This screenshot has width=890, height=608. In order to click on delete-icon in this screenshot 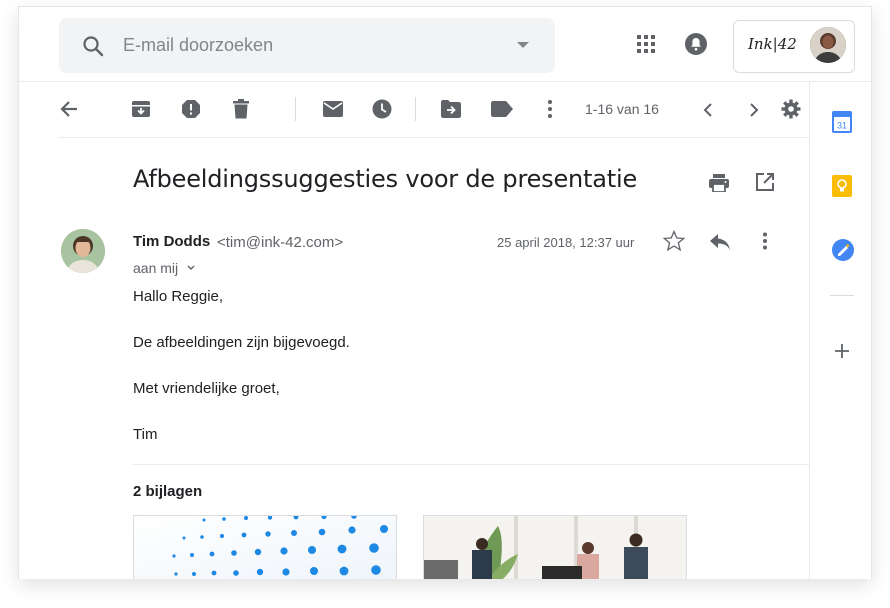, I will do `click(241, 111)`.